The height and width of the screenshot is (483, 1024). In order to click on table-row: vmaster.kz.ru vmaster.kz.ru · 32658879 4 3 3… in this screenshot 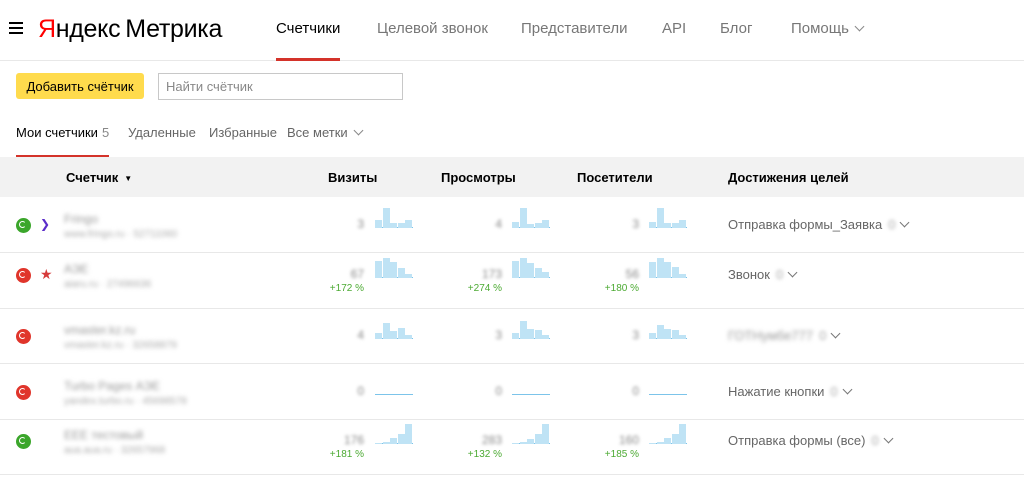, I will do `click(512, 336)`.